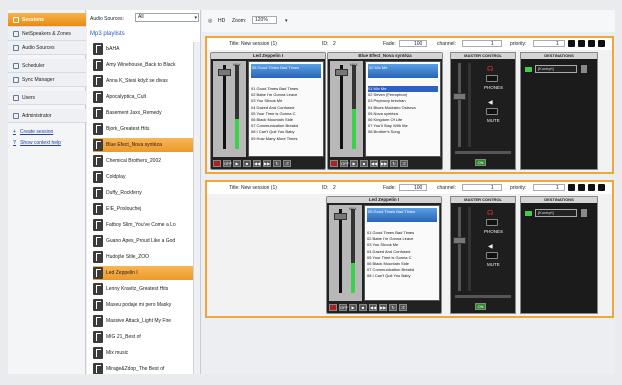 This screenshot has width=622, height=385. What do you see at coordinates (143, 273) in the screenshot?
I see `playlist-item: Led Zeppelin I` at bounding box center [143, 273].